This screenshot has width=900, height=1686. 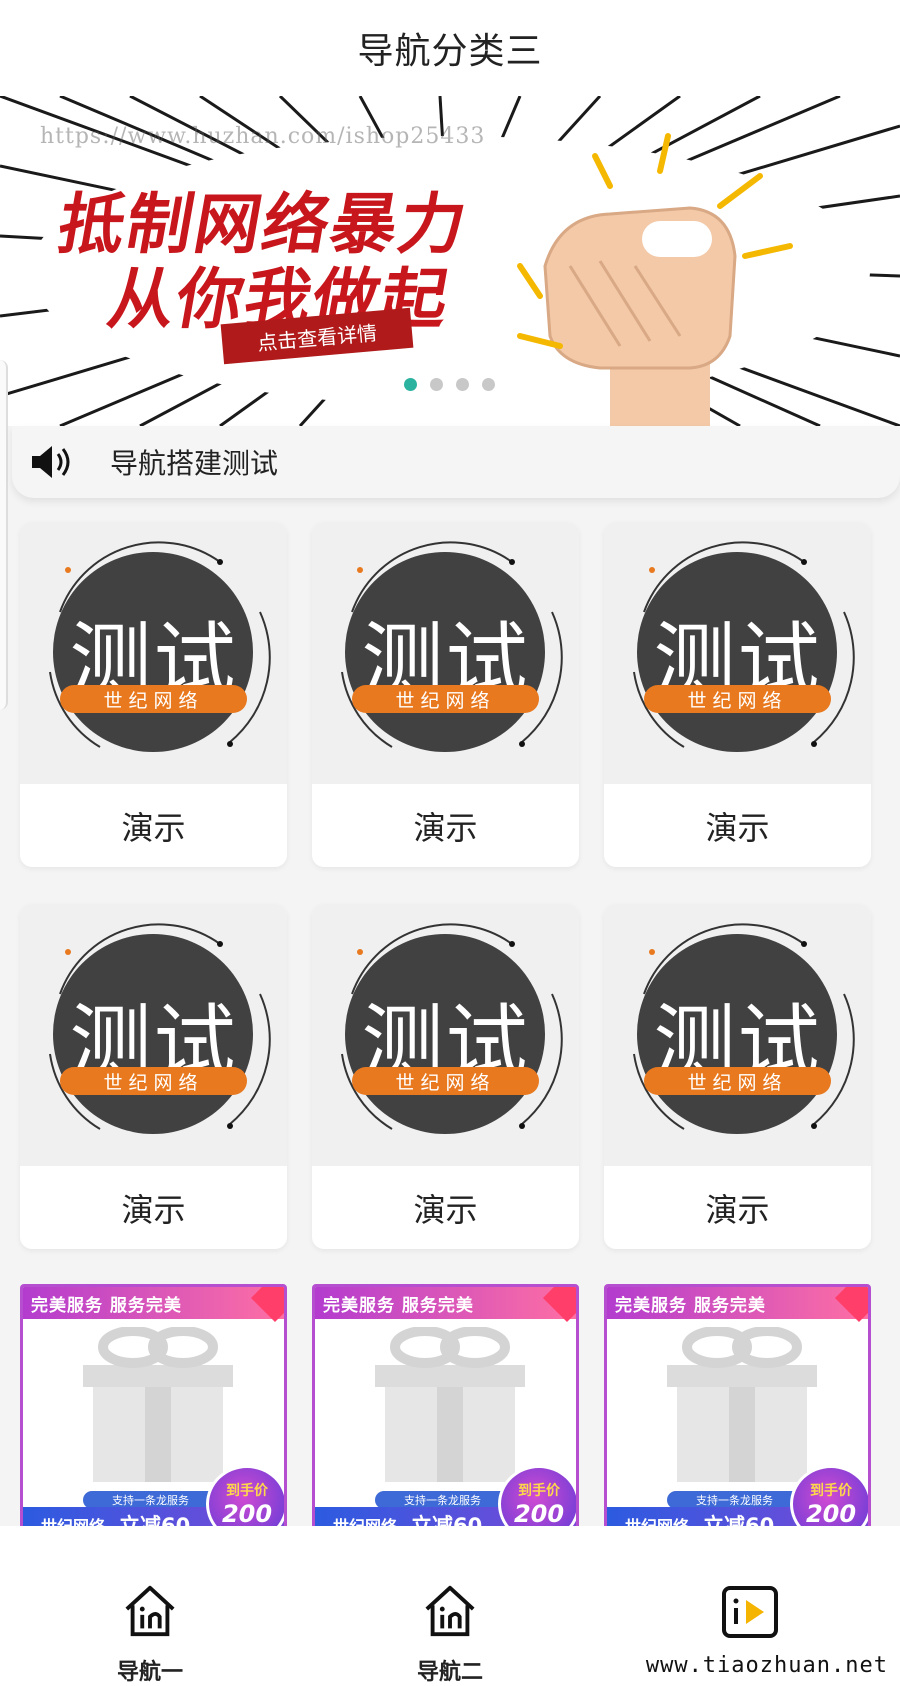 I want to click on page-title: 导航分类三, so click(x=450, y=51).